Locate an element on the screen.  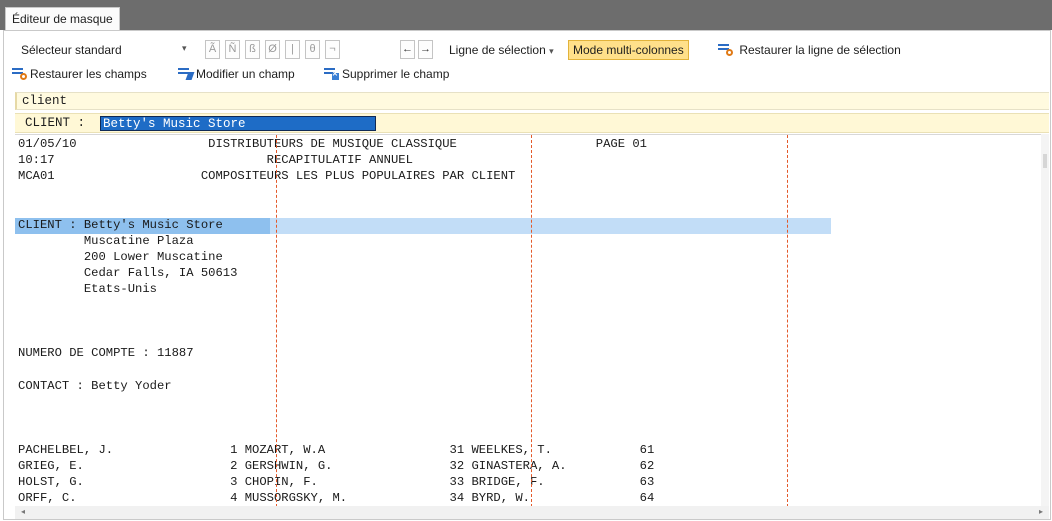
document-tab-bar: Éditeur de masque is located at coordinates (526, 15).